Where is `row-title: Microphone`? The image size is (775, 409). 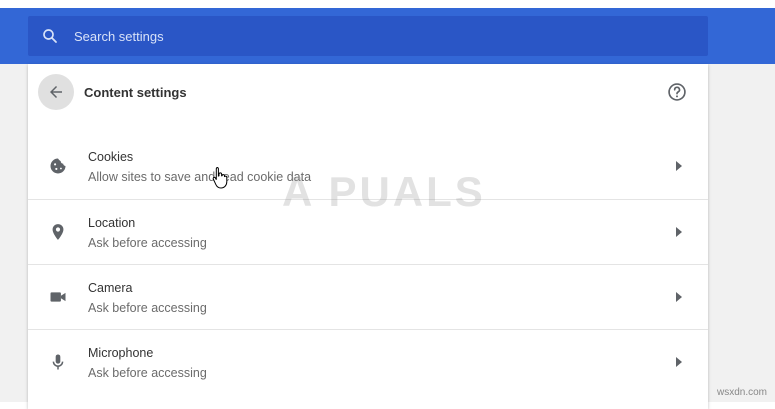
row-title: Microphone is located at coordinates (121, 353).